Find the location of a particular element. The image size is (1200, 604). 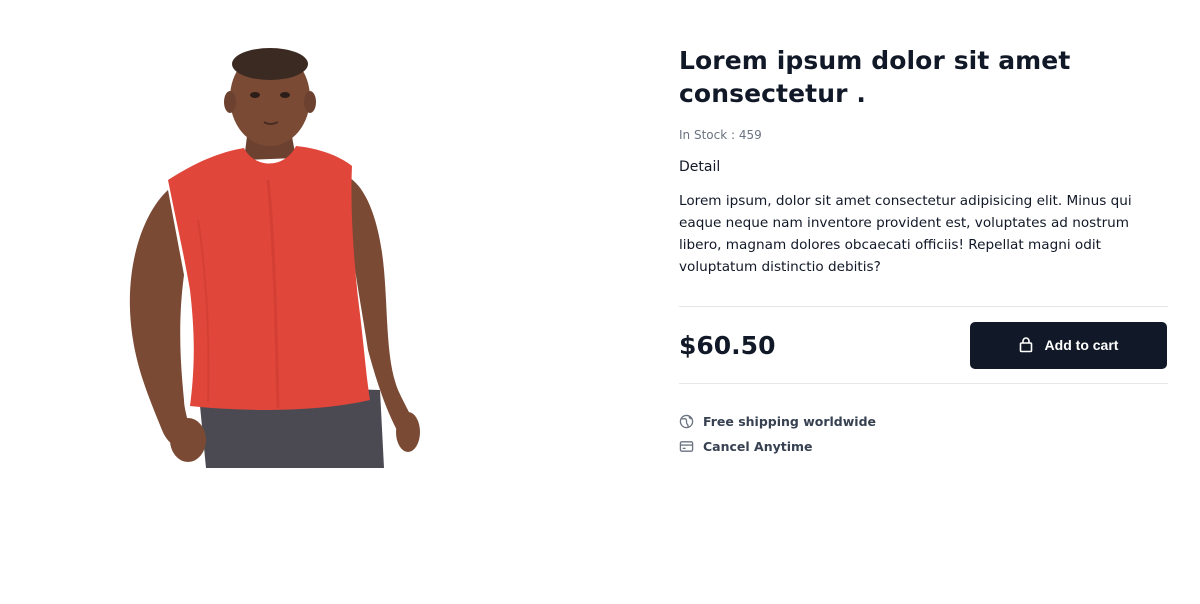

perk-label: Cancel Anytime is located at coordinates (758, 446).